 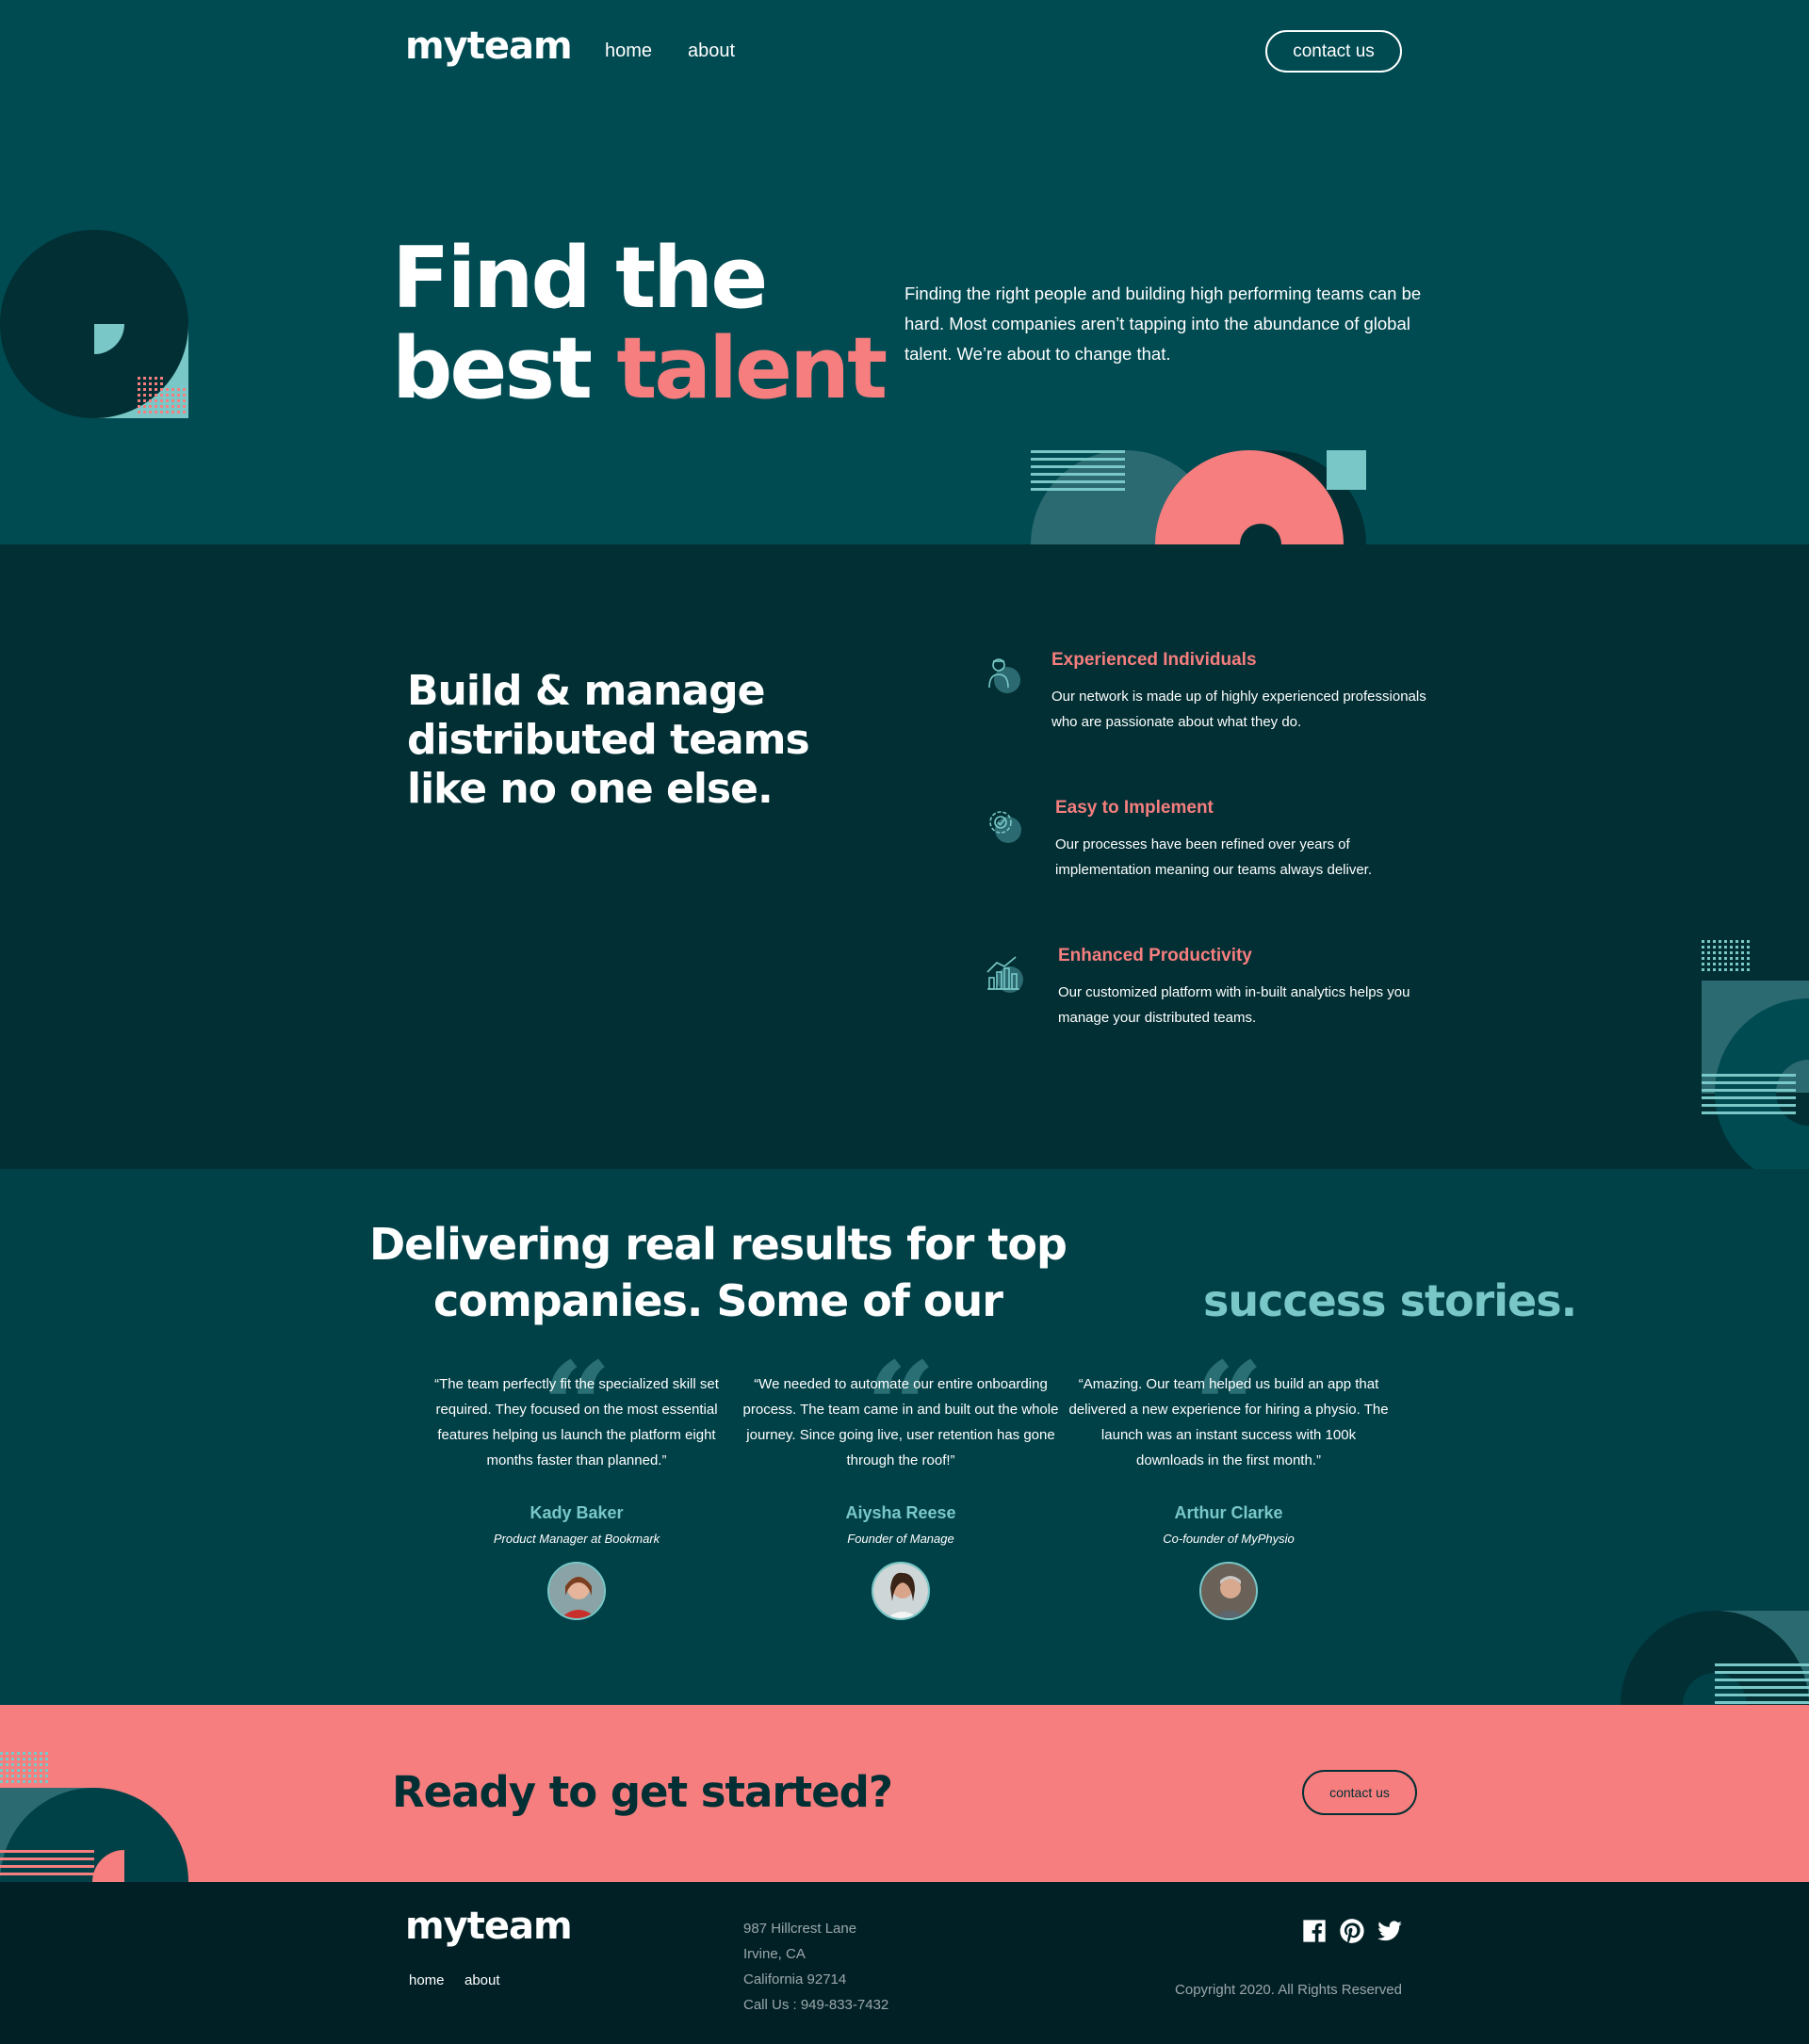 What do you see at coordinates (1715, 1658) in the screenshot?
I see `testimonials-right-decoration` at bounding box center [1715, 1658].